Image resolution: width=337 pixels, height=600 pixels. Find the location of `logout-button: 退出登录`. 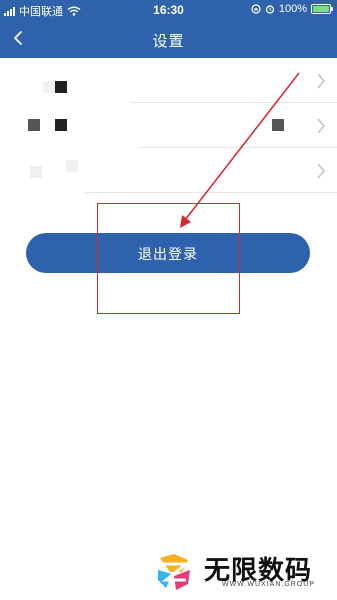

logout-button: 退出登录 is located at coordinates (168, 253).